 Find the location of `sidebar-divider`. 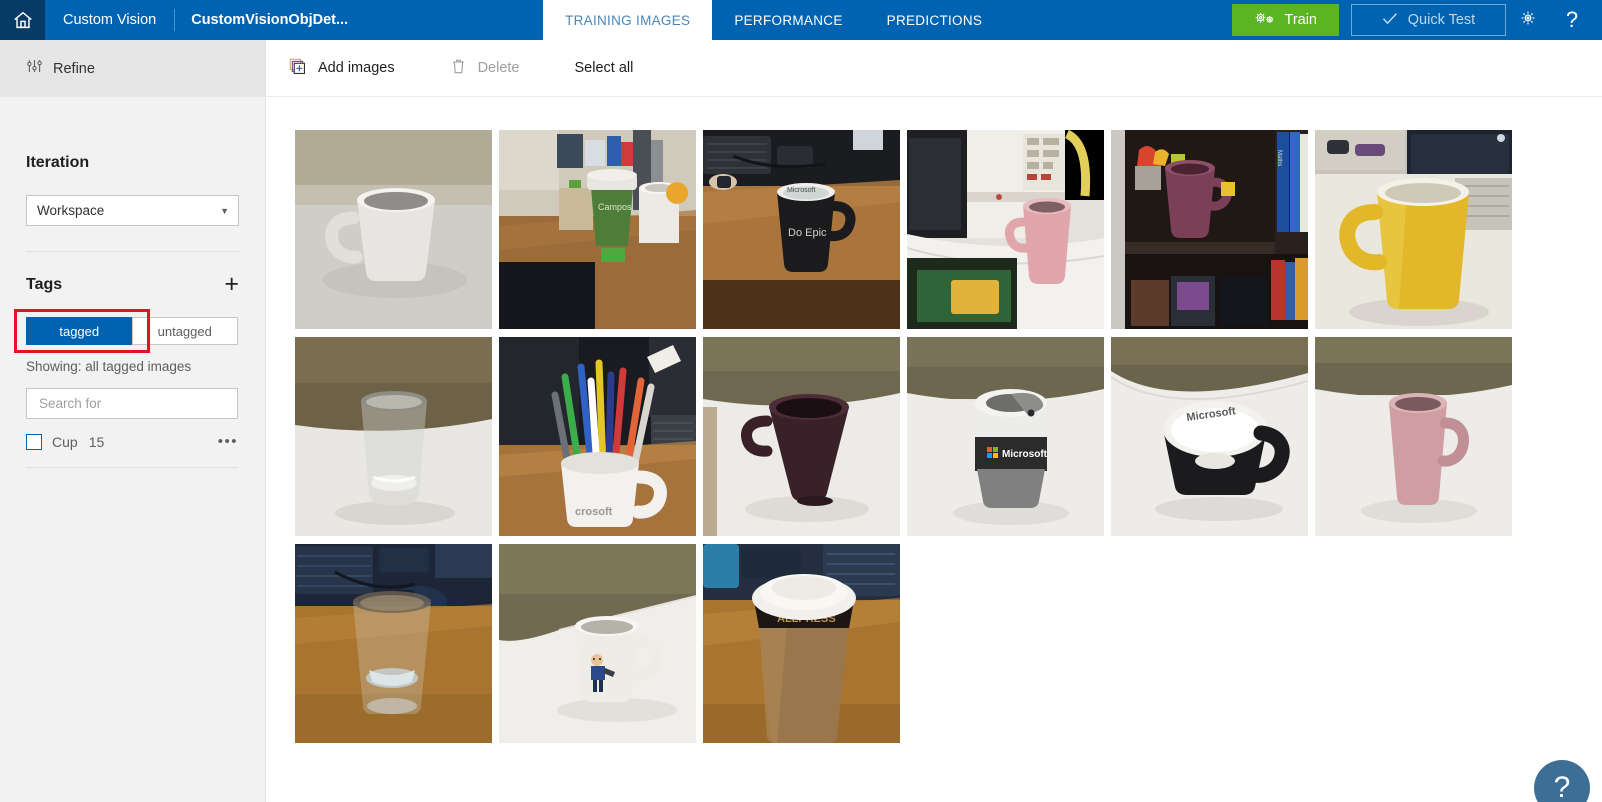

sidebar-divider is located at coordinates (132, 251).